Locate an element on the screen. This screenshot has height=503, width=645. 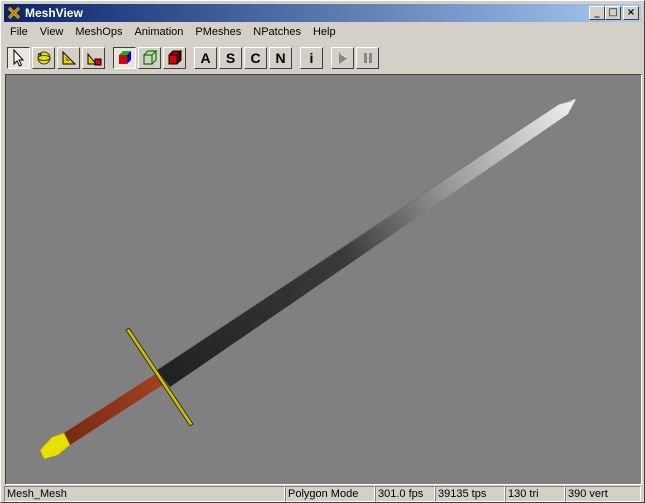
tool-a-label: A is located at coordinates (205, 58).